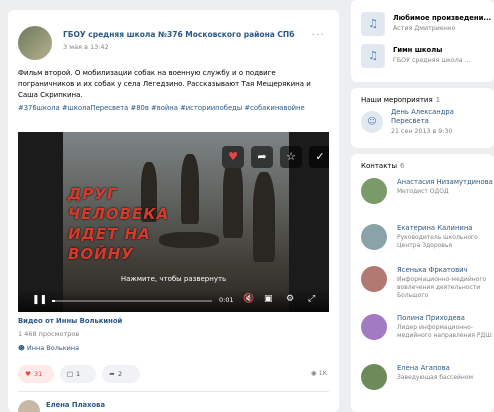 The image size is (494, 412). I want to click on volume-muted-icon: 🔇, so click(248, 299).